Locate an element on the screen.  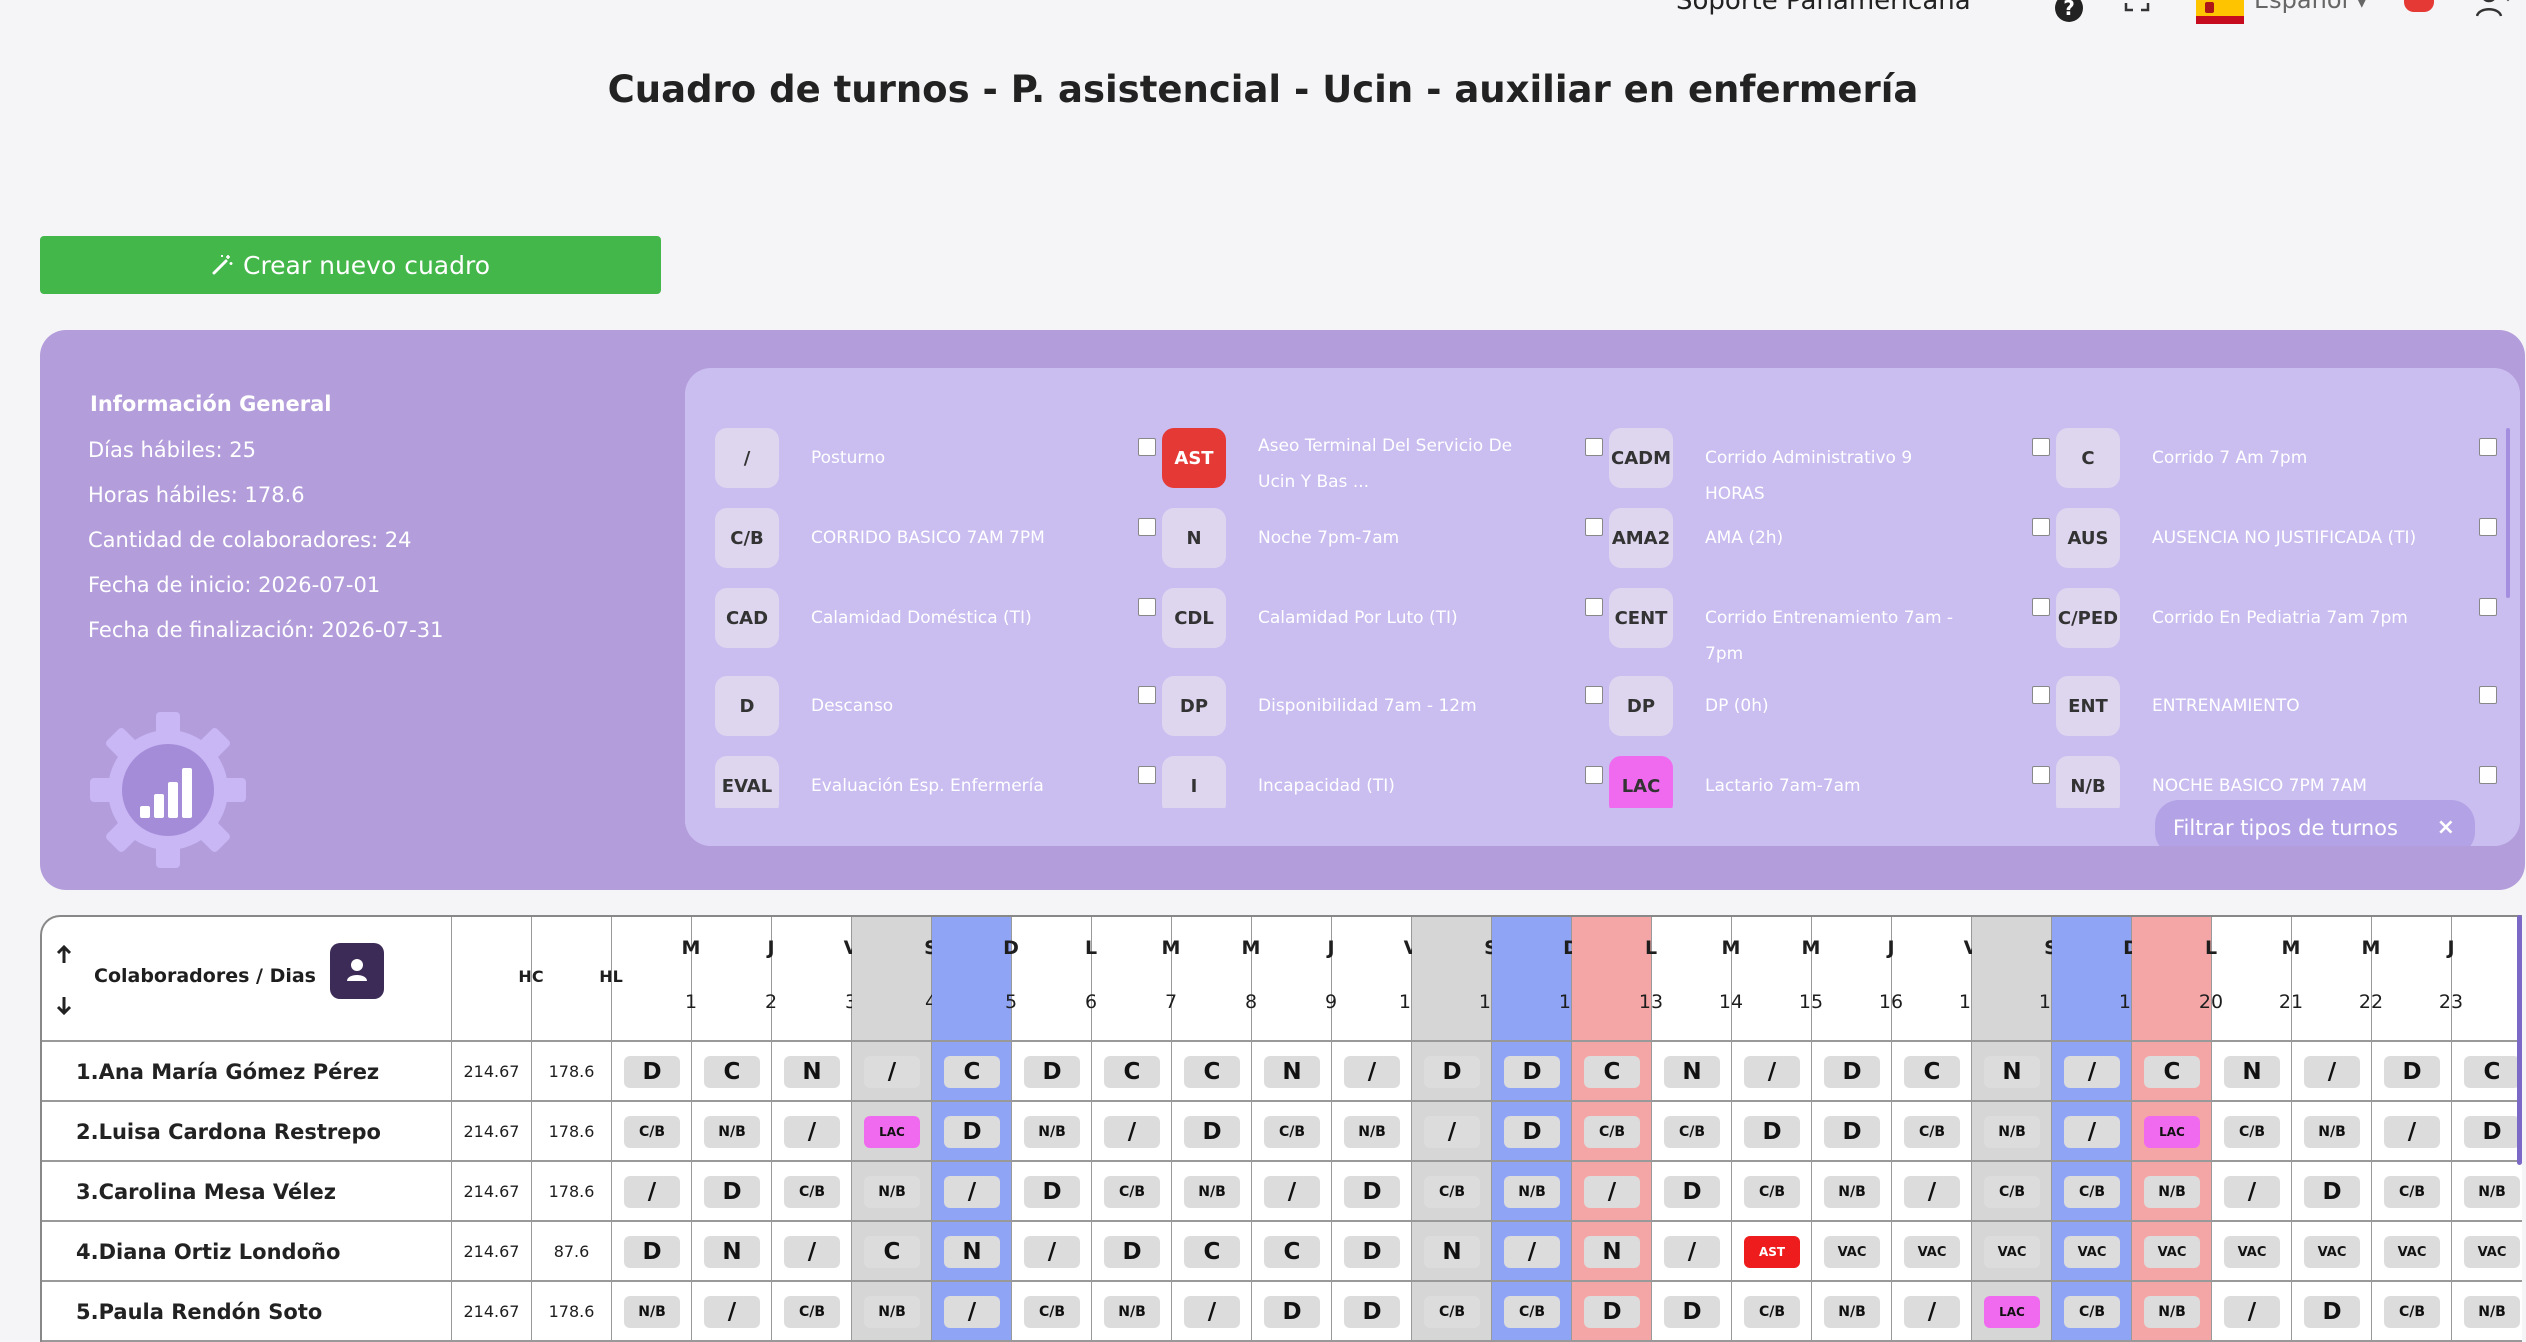
question-circle-icon: ? is located at coordinates (2069, 11).